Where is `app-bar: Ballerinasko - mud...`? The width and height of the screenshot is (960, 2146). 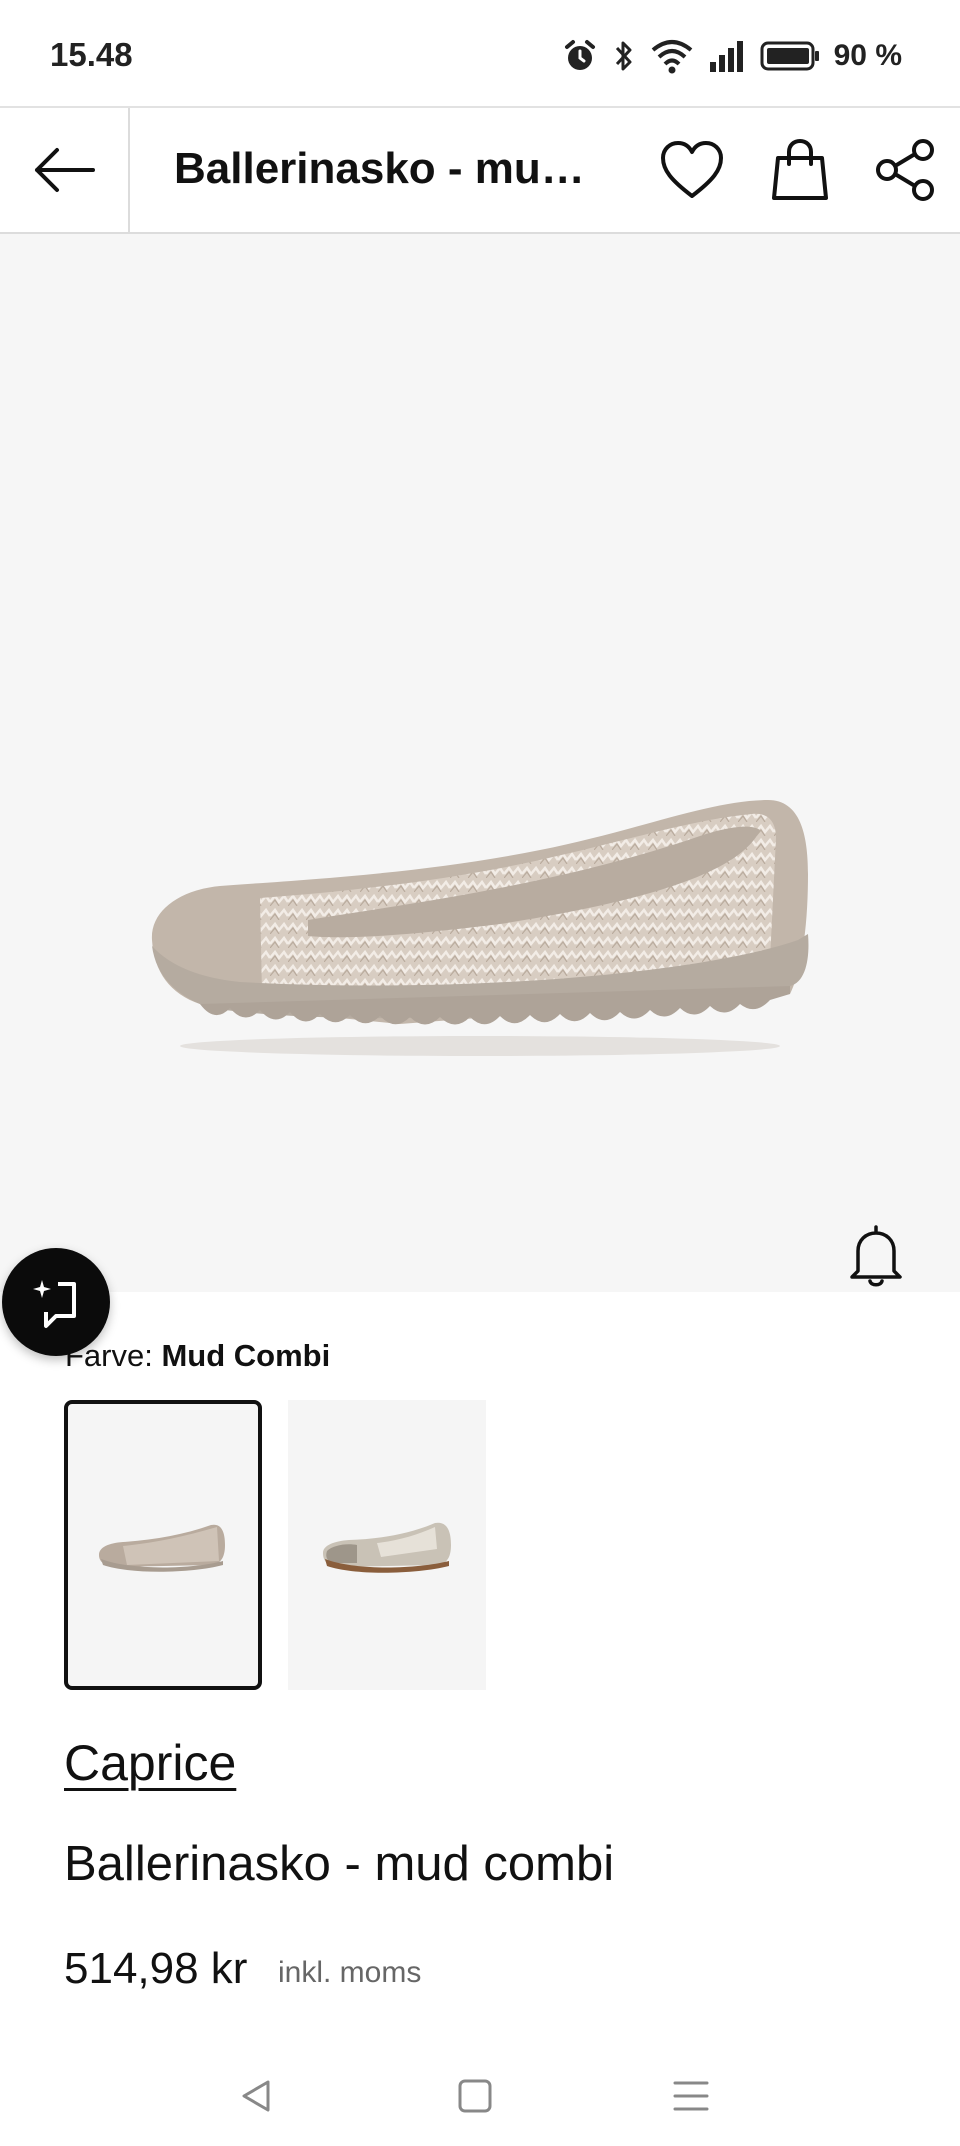 app-bar: Ballerinasko - mud... is located at coordinates (480, 171).